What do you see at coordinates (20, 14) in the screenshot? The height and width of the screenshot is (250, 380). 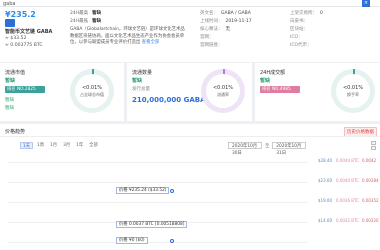 I see `coin-price: ¥235.2` at bounding box center [20, 14].